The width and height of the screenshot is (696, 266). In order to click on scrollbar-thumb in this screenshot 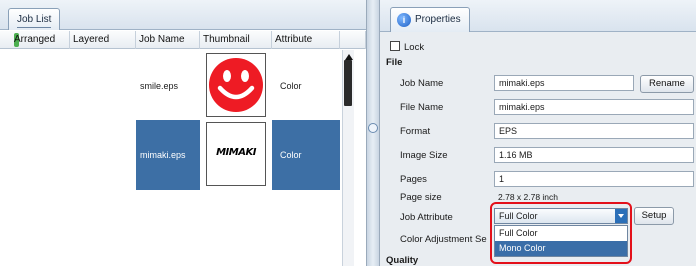, I will do `click(348, 83)`.